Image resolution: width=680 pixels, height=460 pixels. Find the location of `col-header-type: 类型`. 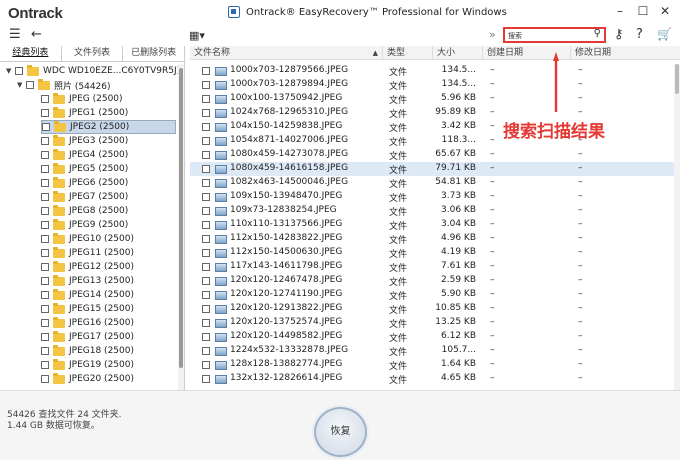

col-header-type: 类型 is located at coordinates (408, 53).